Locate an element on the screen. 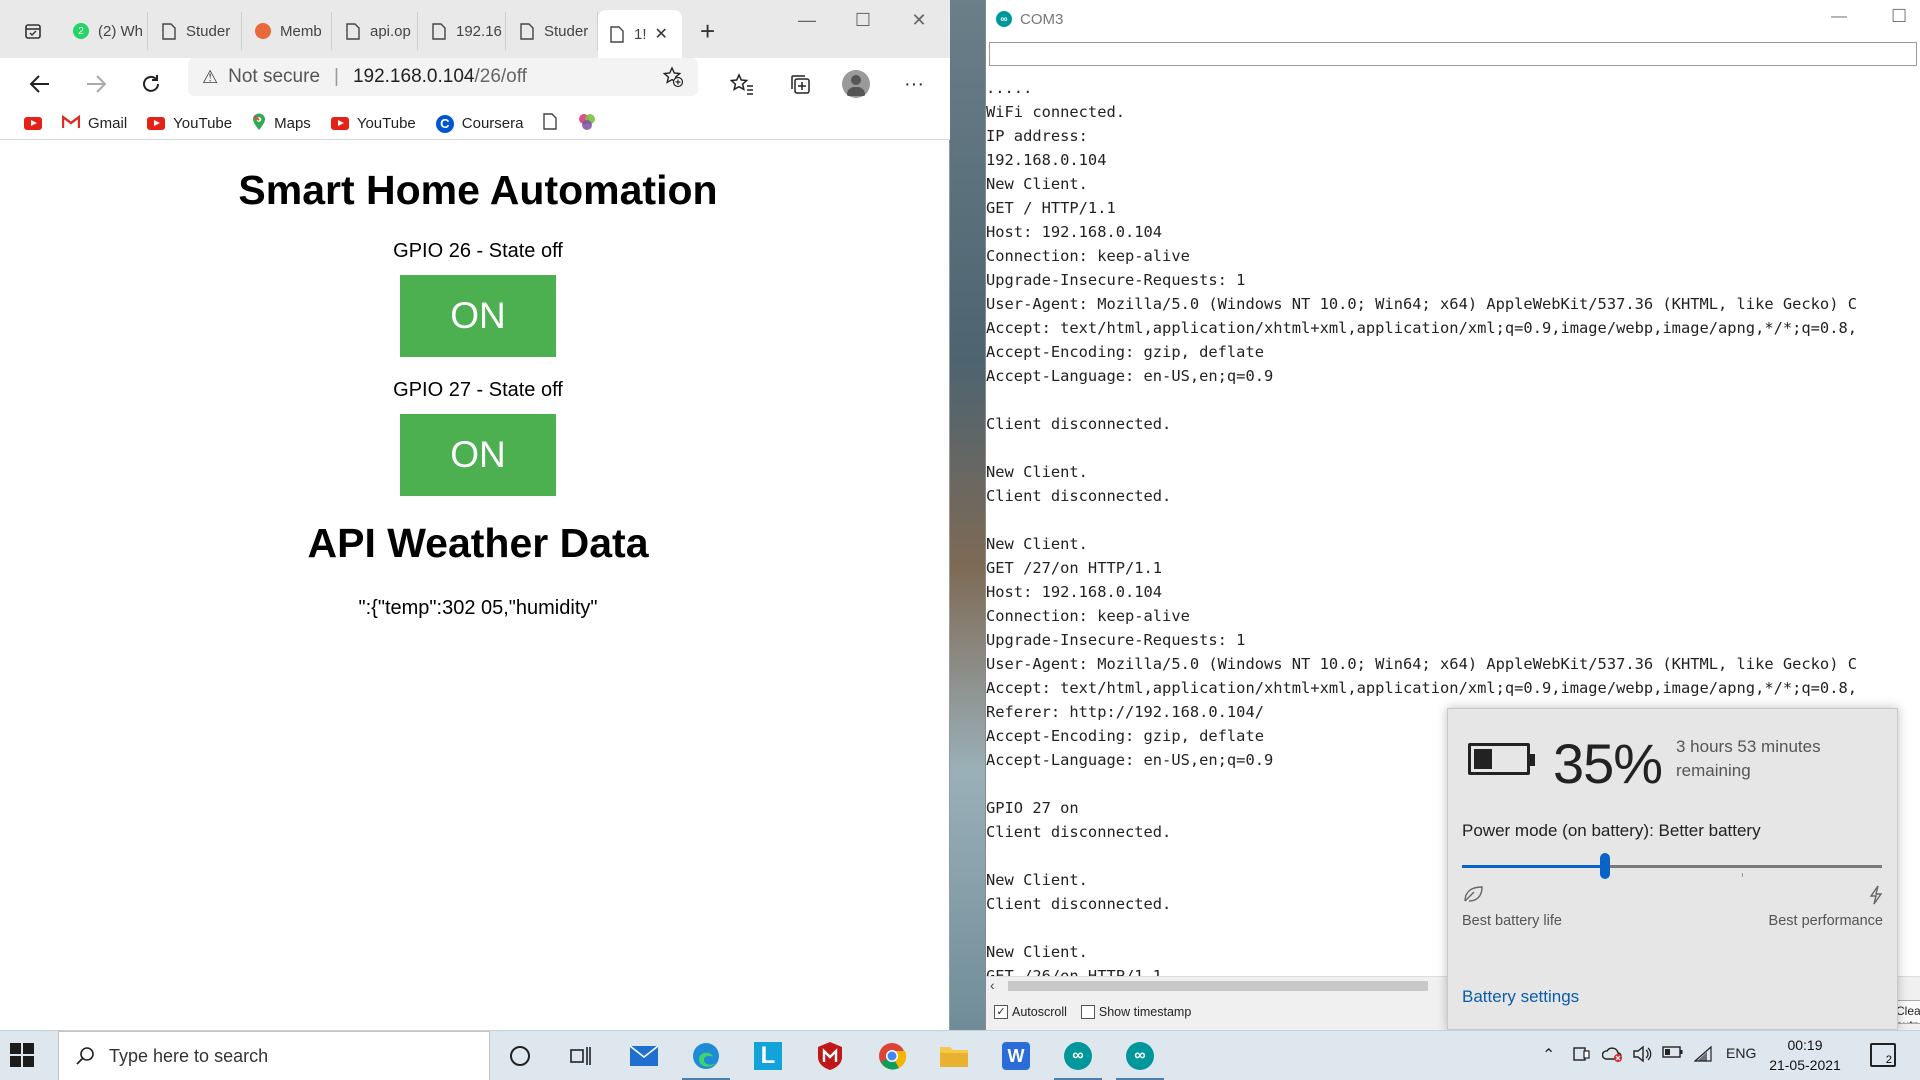  battery-remaining: 3 hours 53 minutes remaining is located at coordinates (1748, 758).